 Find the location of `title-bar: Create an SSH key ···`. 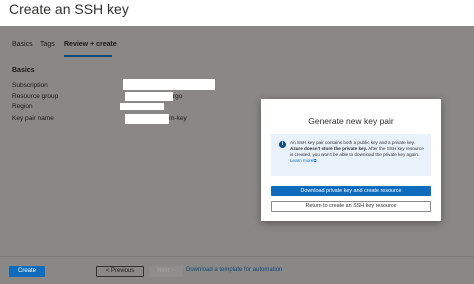

title-bar: Create an SSH key ··· is located at coordinates (237, 13).